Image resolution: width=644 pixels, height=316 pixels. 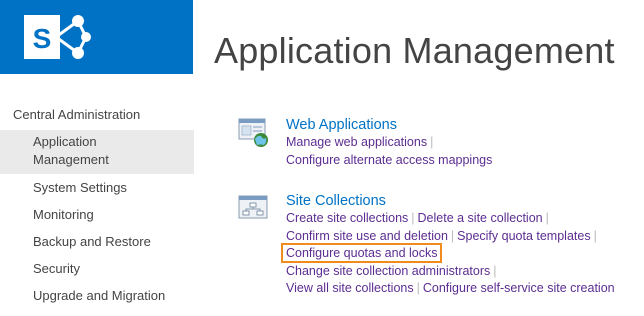 What do you see at coordinates (361, 253) in the screenshot?
I see `configure-quotas-and-locks-link: Configure quotas and locks` at bounding box center [361, 253].